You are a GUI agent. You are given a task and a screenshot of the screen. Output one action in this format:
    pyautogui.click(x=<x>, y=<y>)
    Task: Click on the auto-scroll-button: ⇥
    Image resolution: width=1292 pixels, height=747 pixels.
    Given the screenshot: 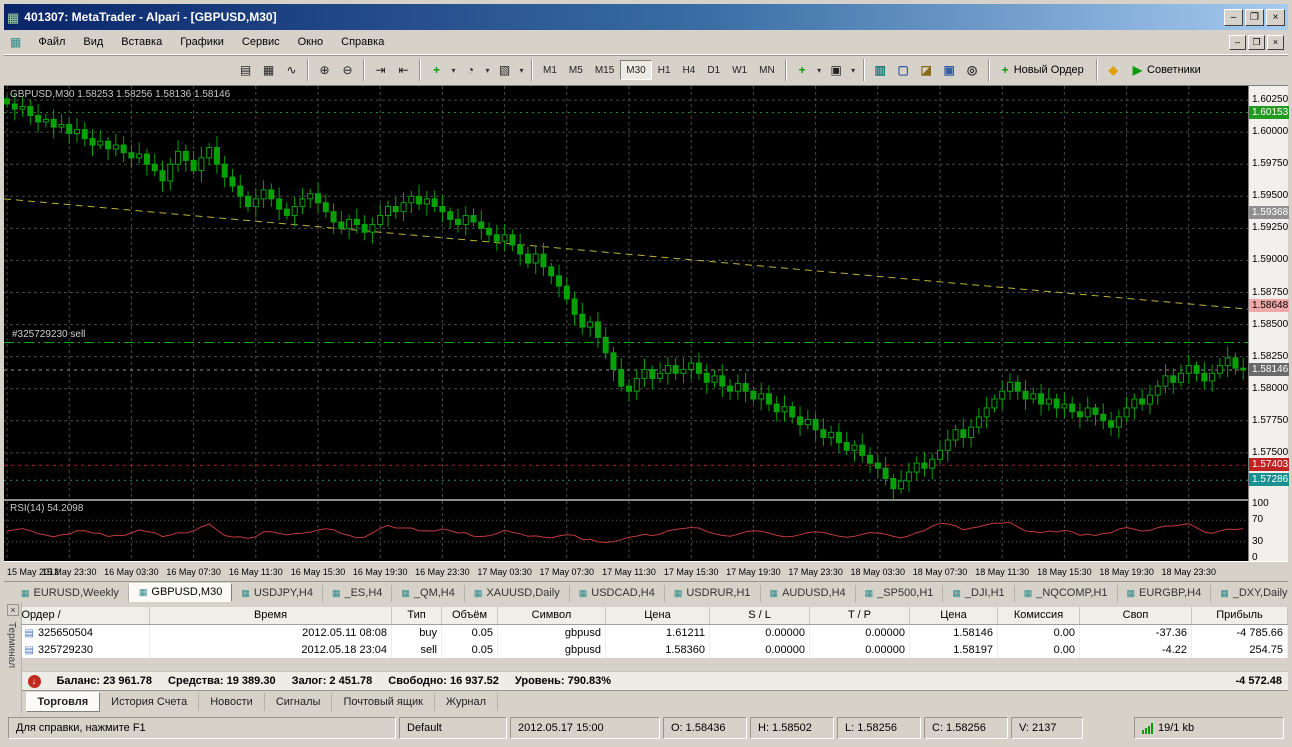 What is the action you would take?
    pyautogui.click(x=380, y=70)
    